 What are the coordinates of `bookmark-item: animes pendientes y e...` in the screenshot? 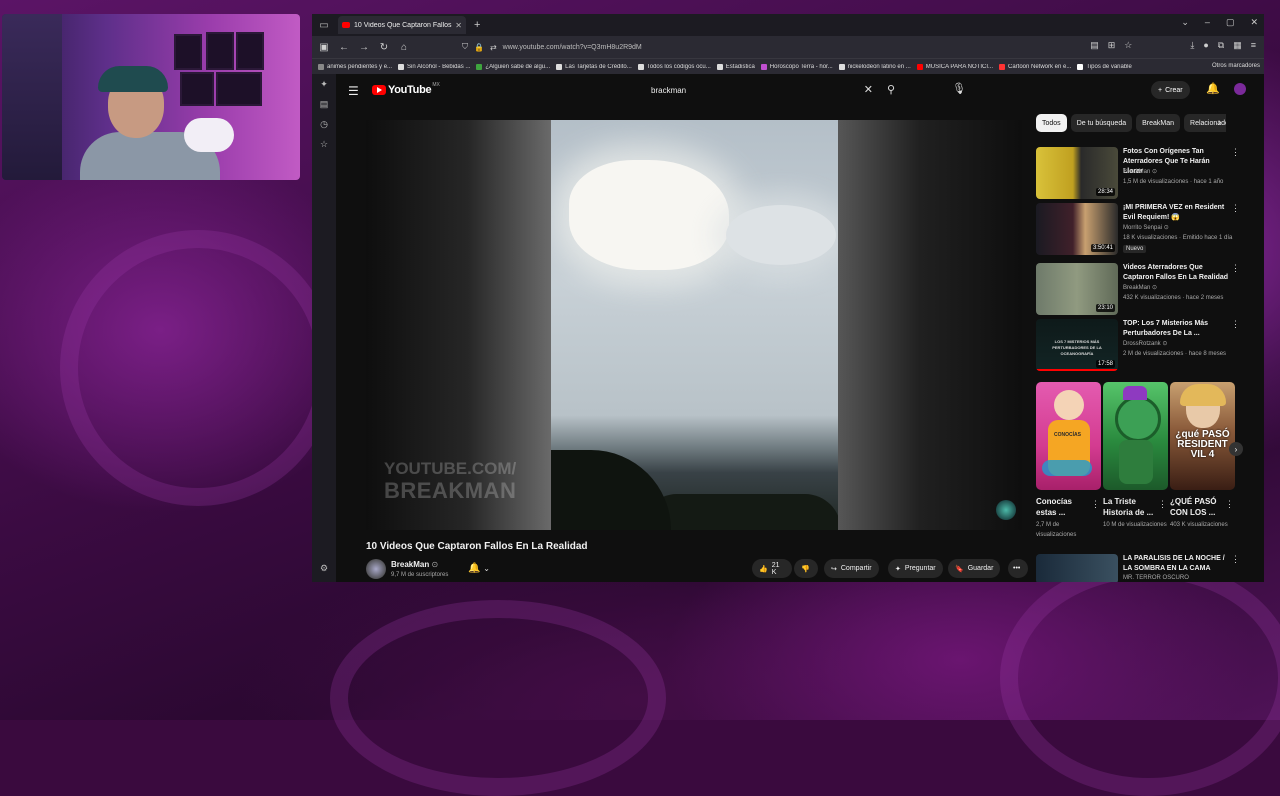 It's located at (355, 67).